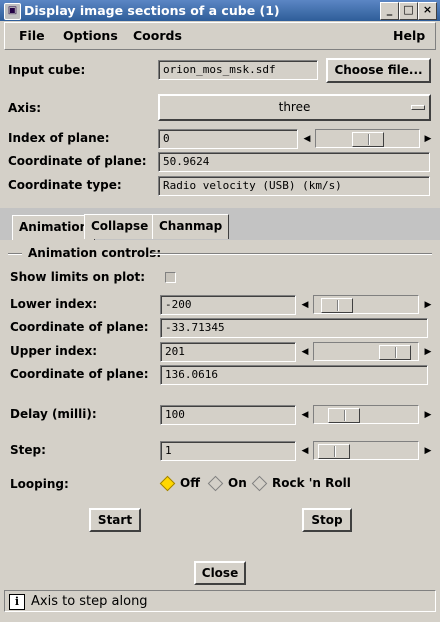  What do you see at coordinates (389, 11) in the screenshot?
I see `minimize-button: _` at bounding box center [389, 11].